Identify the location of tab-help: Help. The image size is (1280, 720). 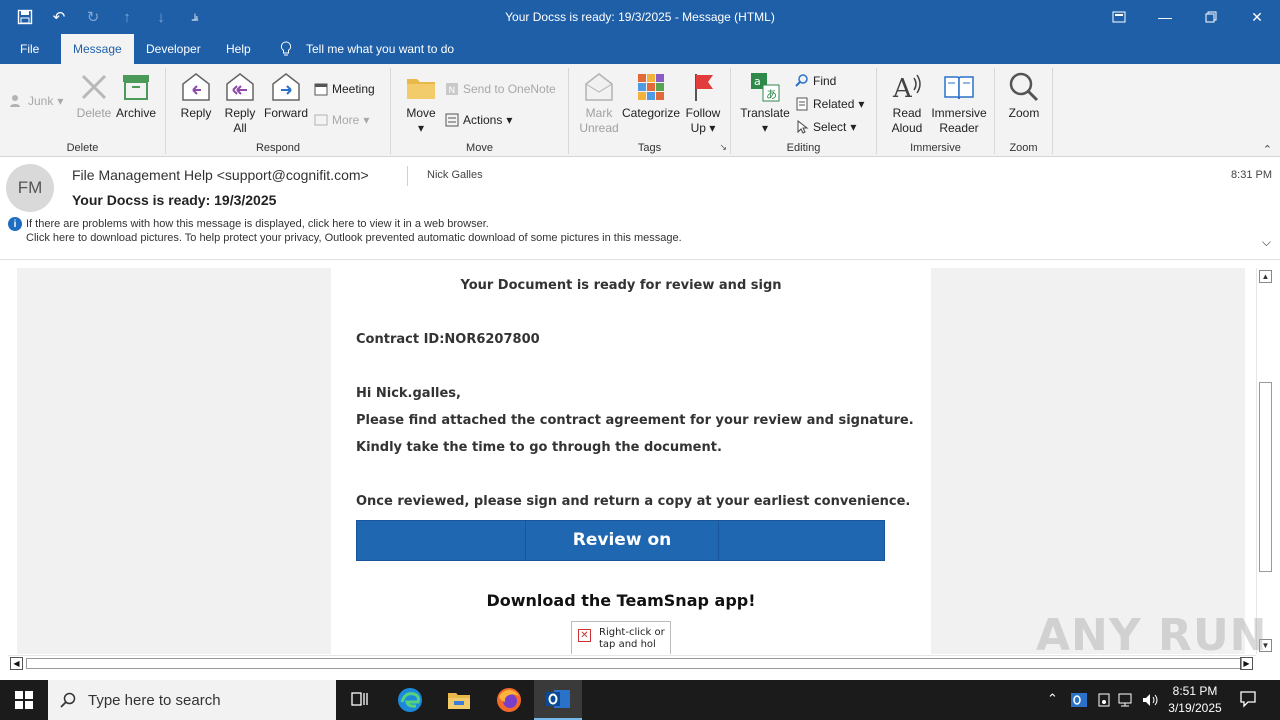
(238, 49).